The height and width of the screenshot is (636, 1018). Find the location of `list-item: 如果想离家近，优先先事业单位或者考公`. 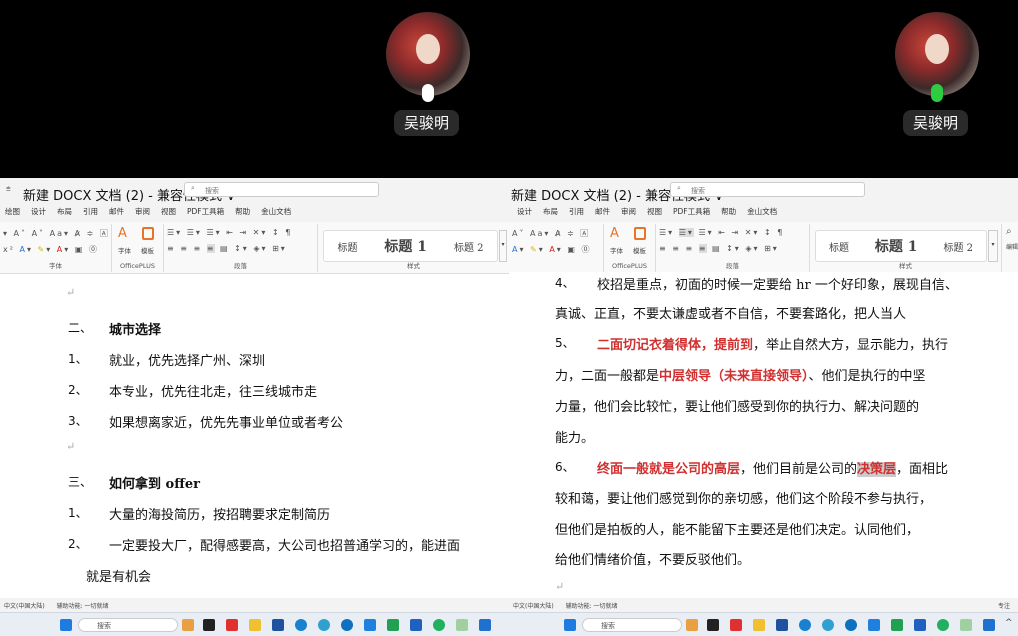

list-item: 如果想离家近，优先先事业单位或者考公 is located at coordinates (226, 423).